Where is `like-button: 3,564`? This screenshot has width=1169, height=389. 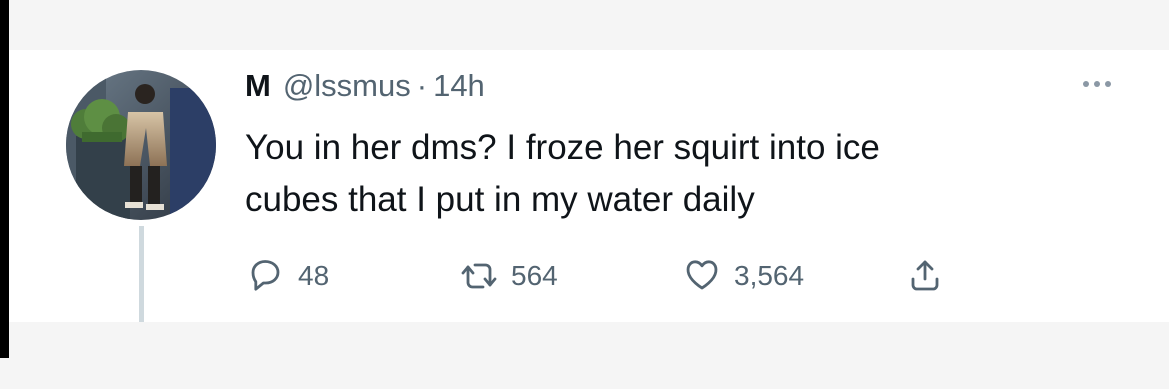
like-button: 3,564 is located at coordinates (792, 276).